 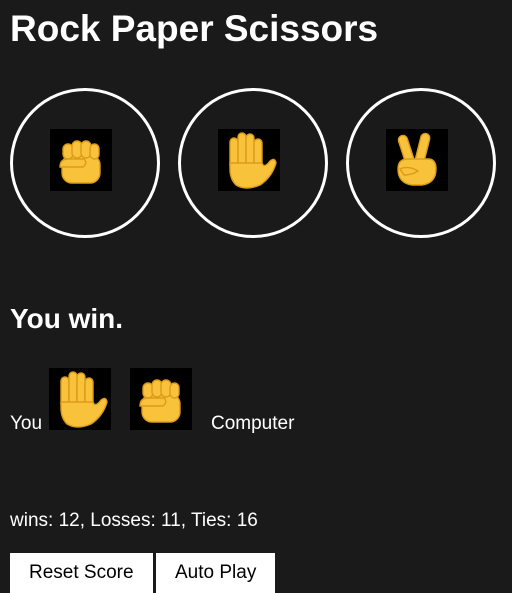 I want to click on rock-fist-icon, so click(x=81, y=160).